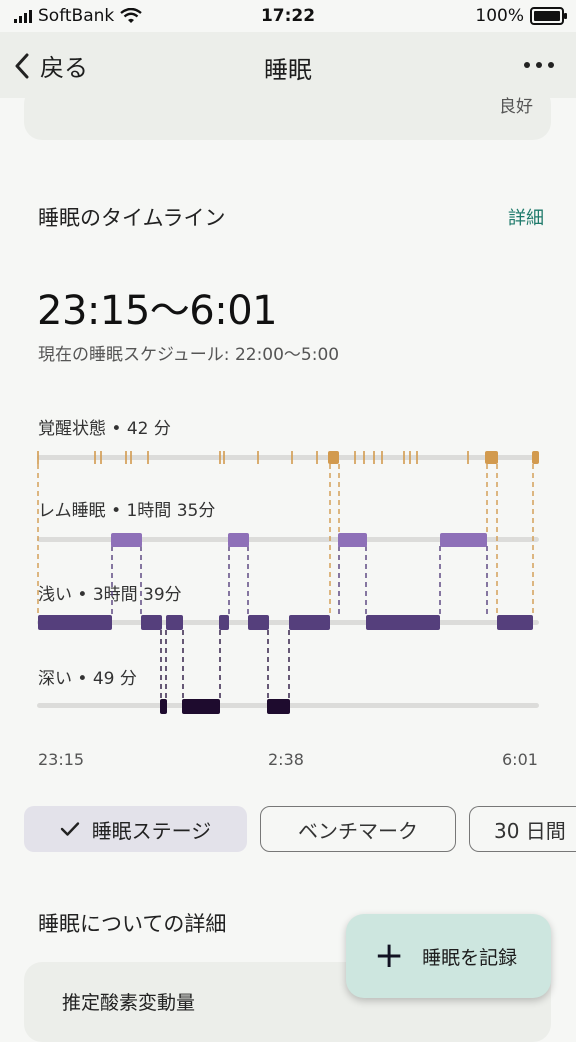  What do you see at coordinates (129, 1003) in the screenshot?
I see `oxygen-variation-title: 推定酸素変動量` at bounding box center [129, 1003].